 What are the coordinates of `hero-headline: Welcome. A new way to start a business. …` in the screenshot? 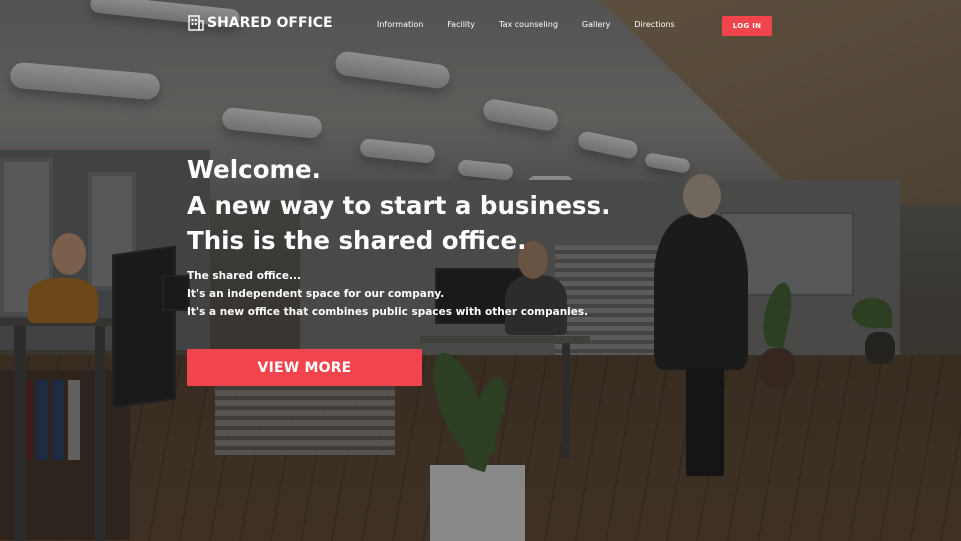 It's located at (398, 205).